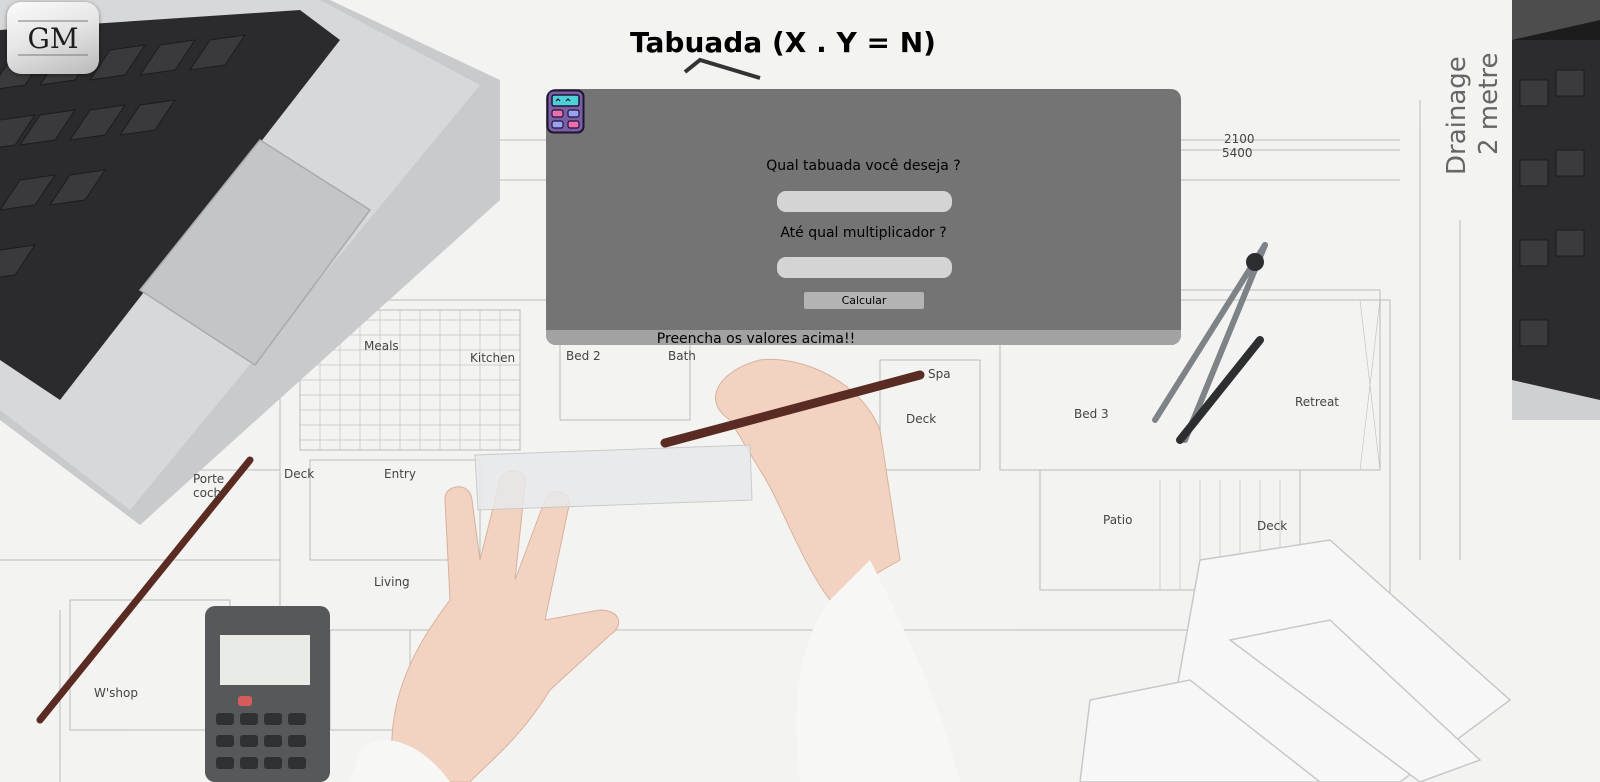 The height and width of the screenshot is (782, 1600). Describe the element at coordinates (565, 111) in the screenshot. I see `calculator-icon` at that location.